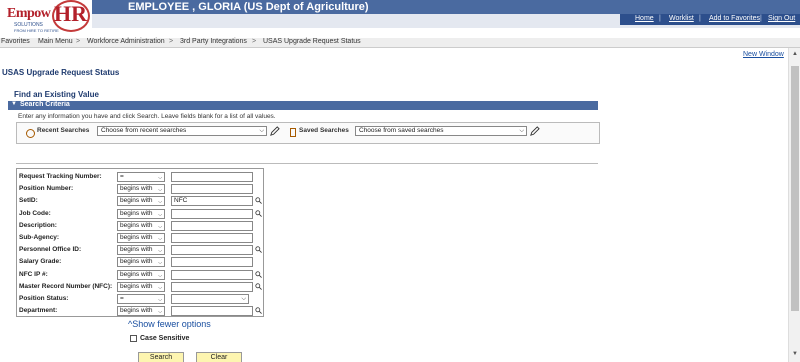  What do you see at coordinates (133, 338) in the screenshot?
I see `case-sensitive-checkbox` at bounding box center [133, 338].